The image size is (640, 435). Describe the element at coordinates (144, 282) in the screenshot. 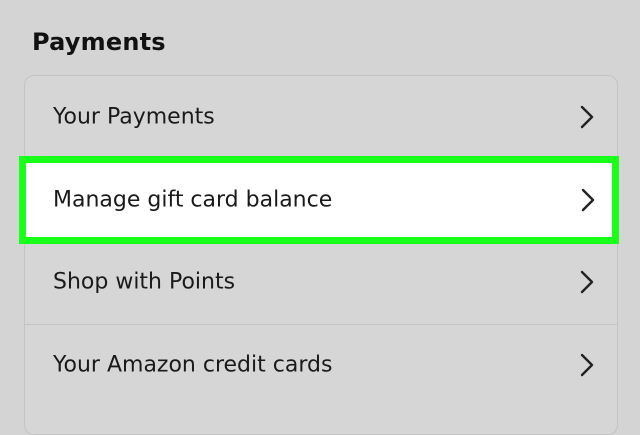

I see `menu-item-label: Shop with Points` at that location.